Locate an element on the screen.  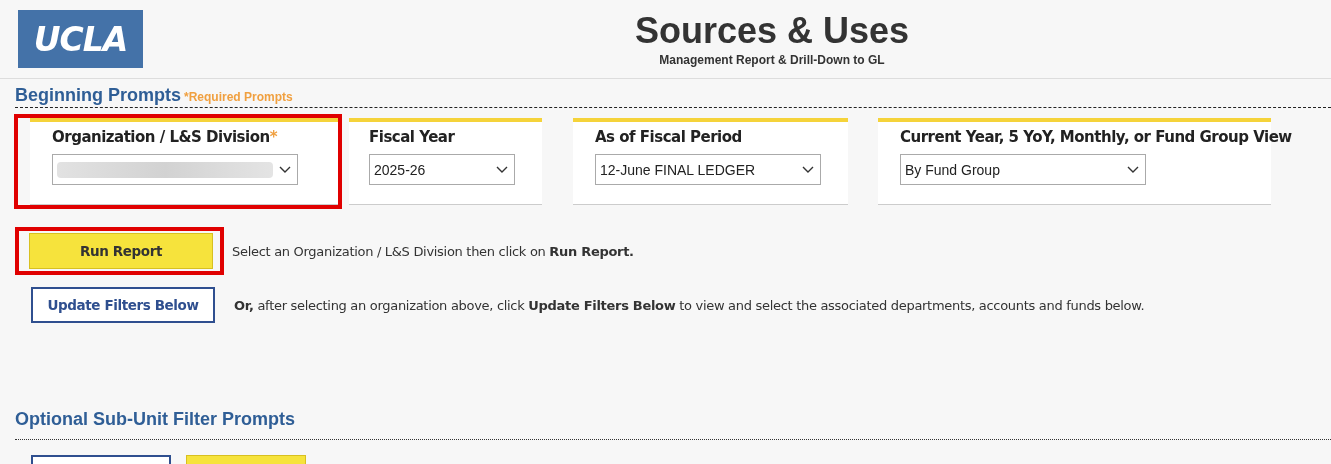
dropdown-field: 12-June FINAL LEDGER is located at coordinates (708, 169).